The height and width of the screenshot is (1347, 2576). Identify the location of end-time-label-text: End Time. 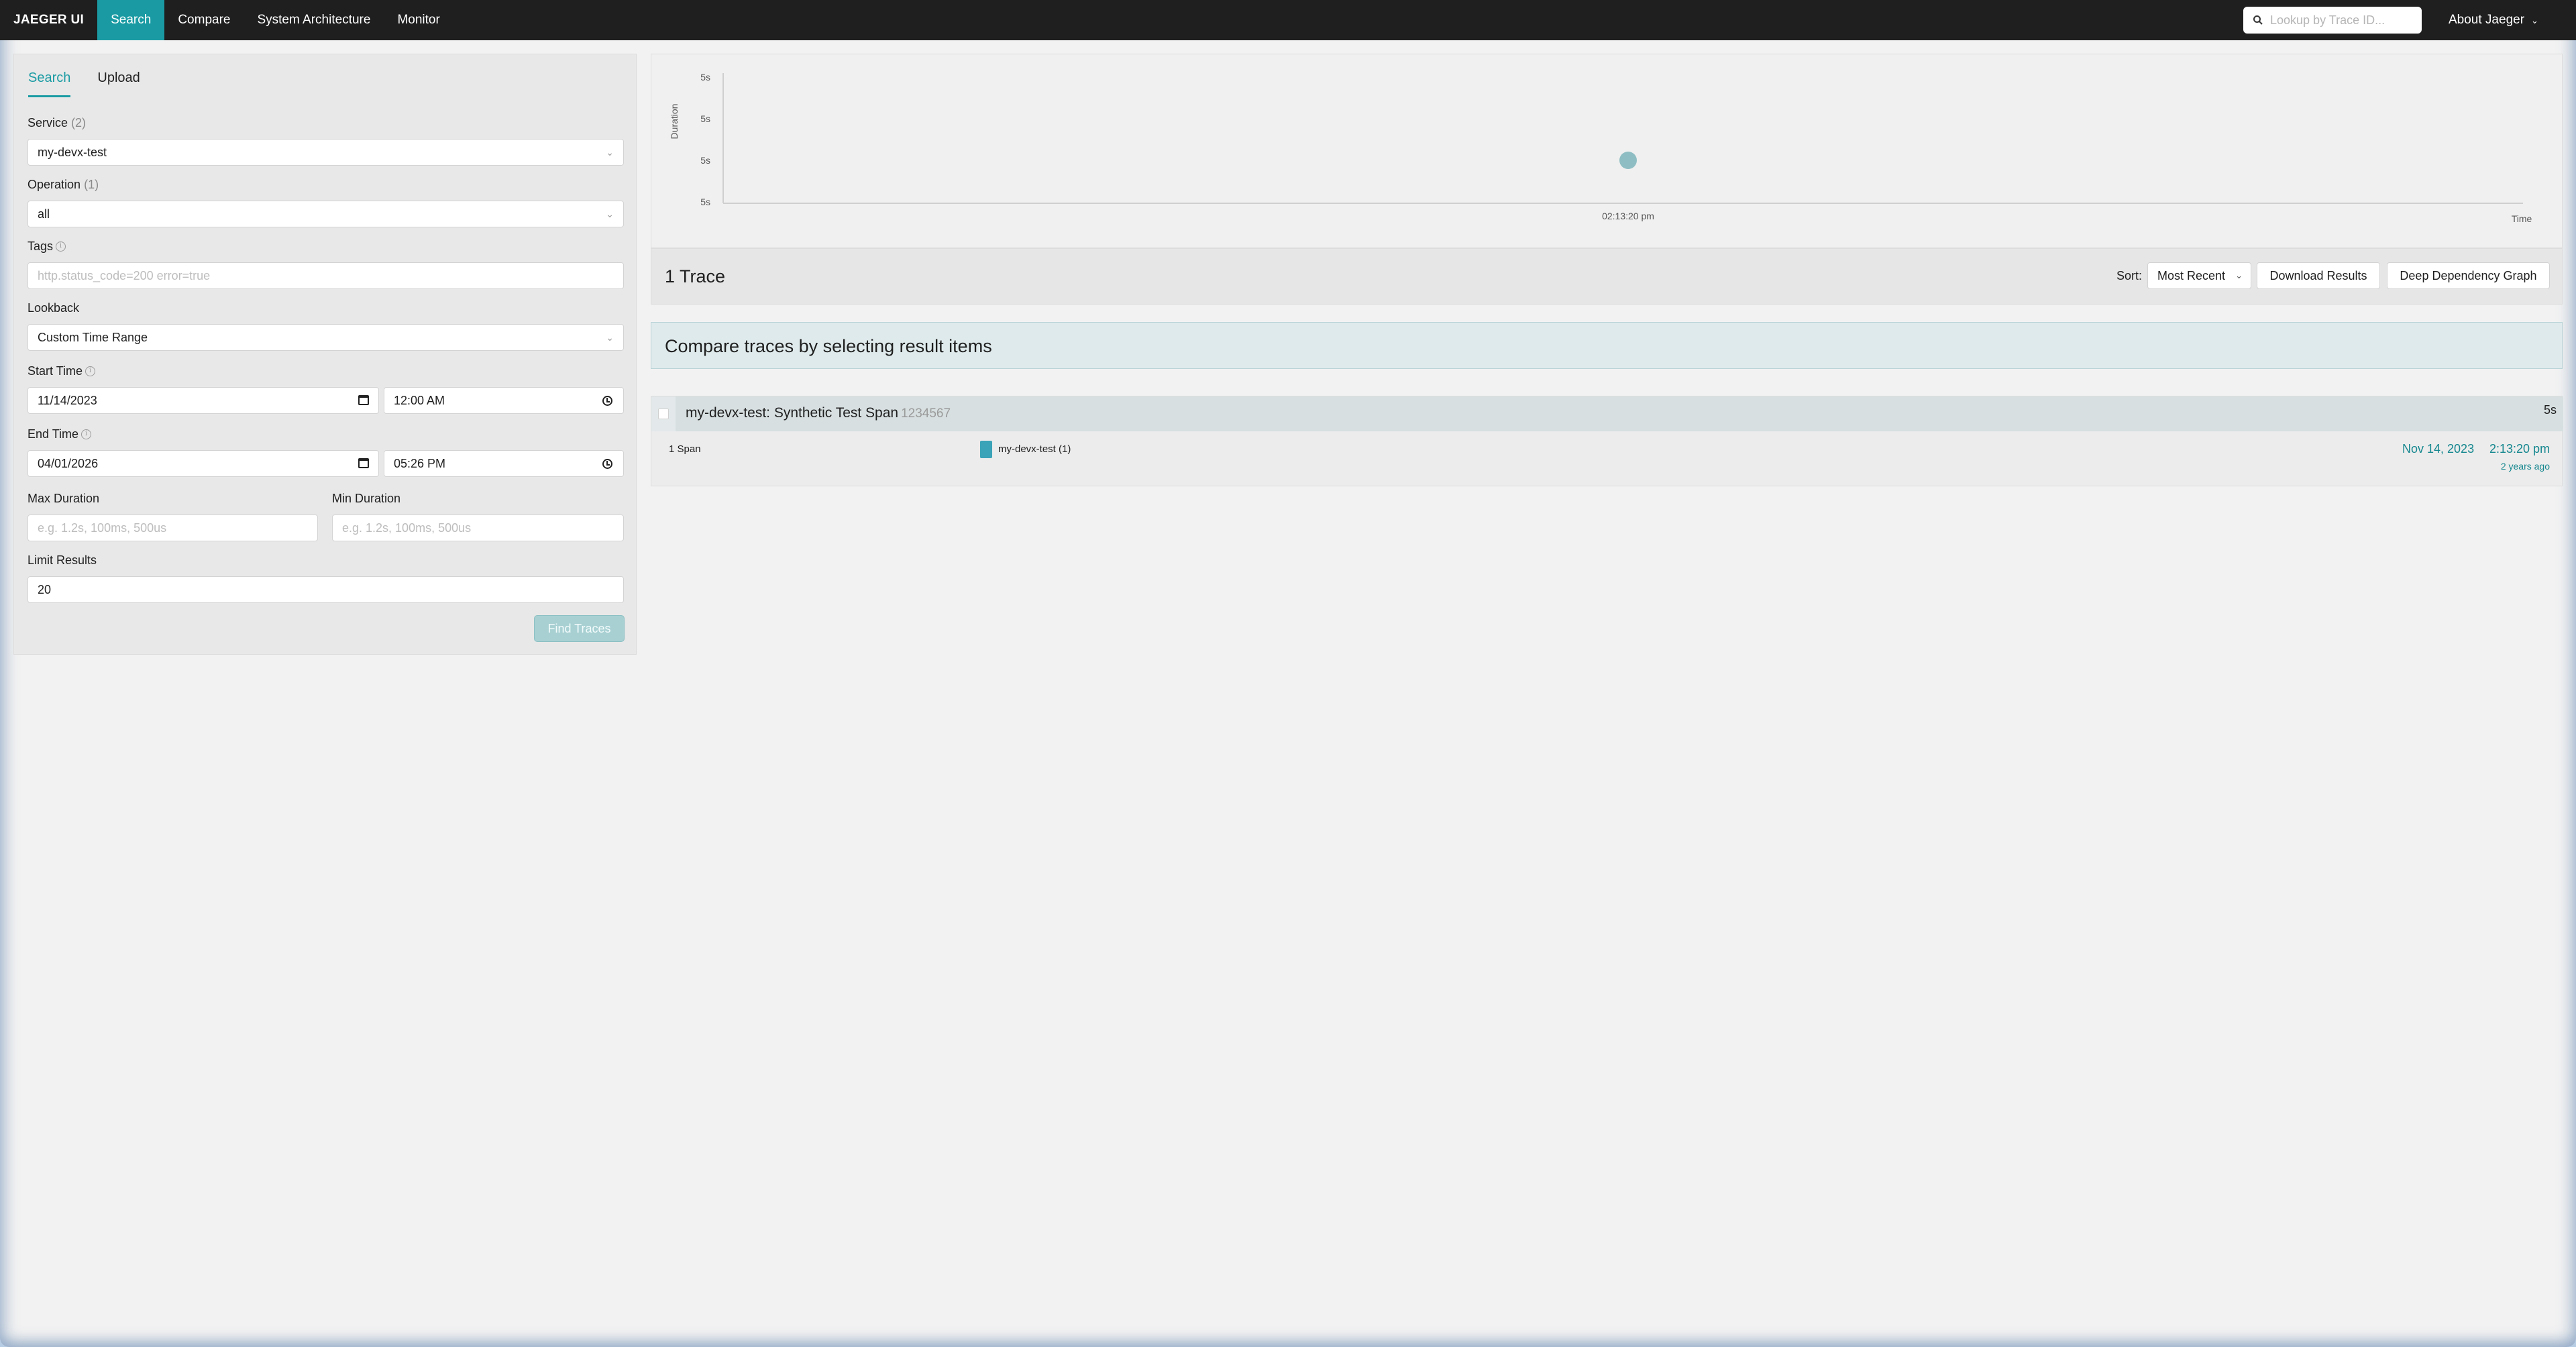
(53, 434).